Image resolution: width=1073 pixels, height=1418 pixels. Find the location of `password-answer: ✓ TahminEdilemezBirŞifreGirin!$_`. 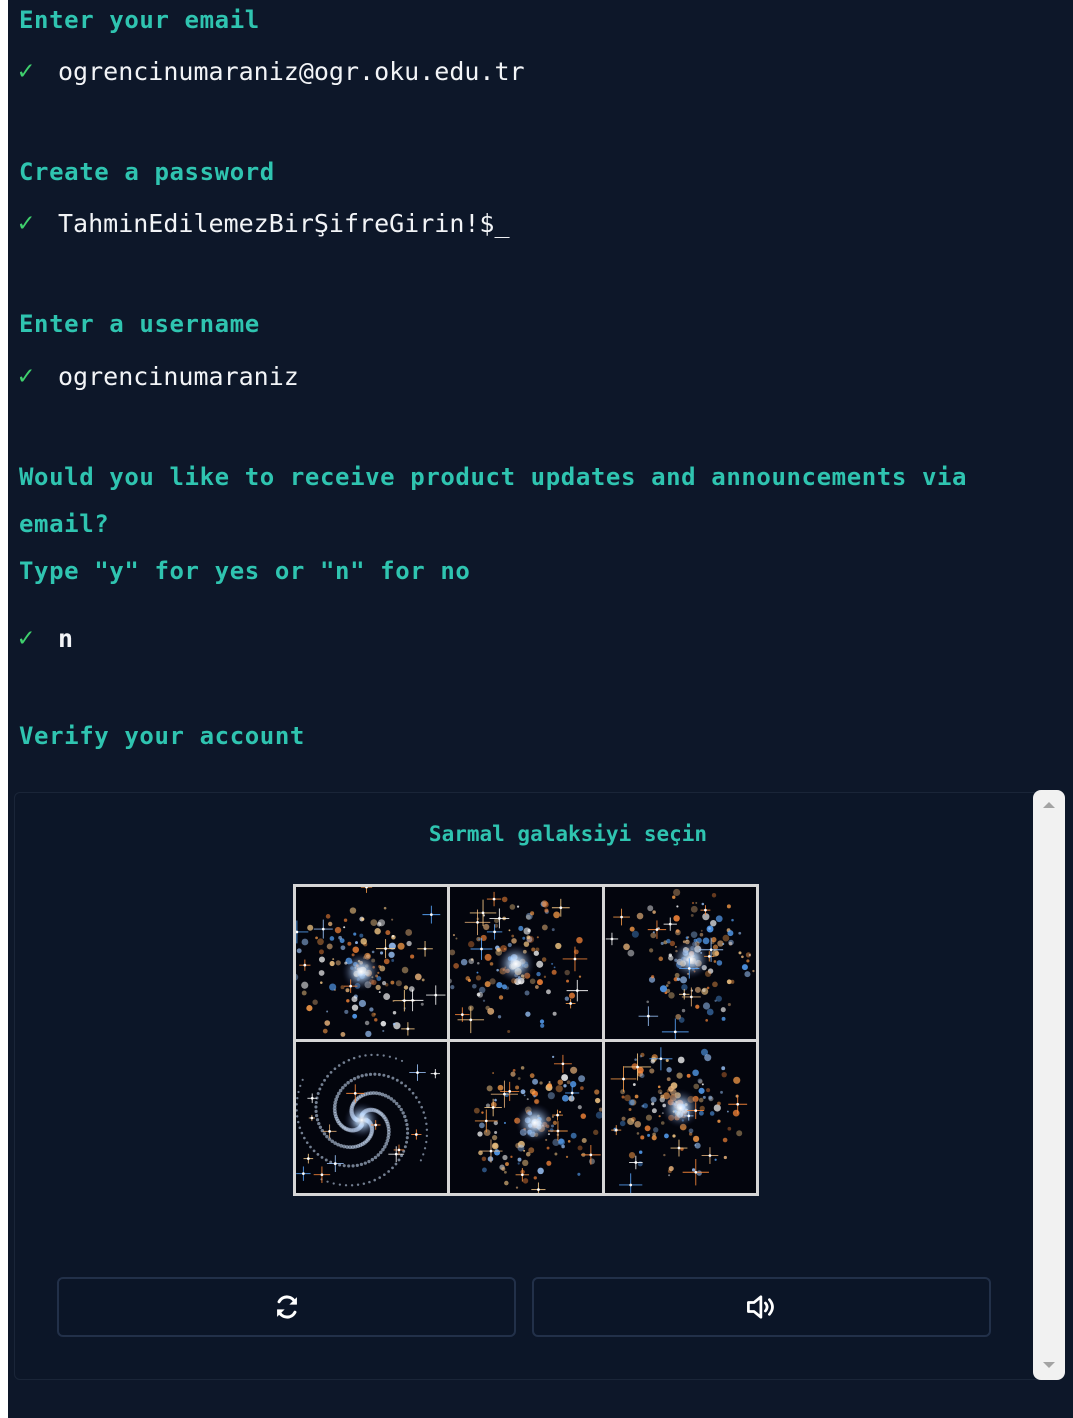

password-answer: ✓ TahminEdilemezBirŞifreGirin!$_ is located at coordinates (264, 223).